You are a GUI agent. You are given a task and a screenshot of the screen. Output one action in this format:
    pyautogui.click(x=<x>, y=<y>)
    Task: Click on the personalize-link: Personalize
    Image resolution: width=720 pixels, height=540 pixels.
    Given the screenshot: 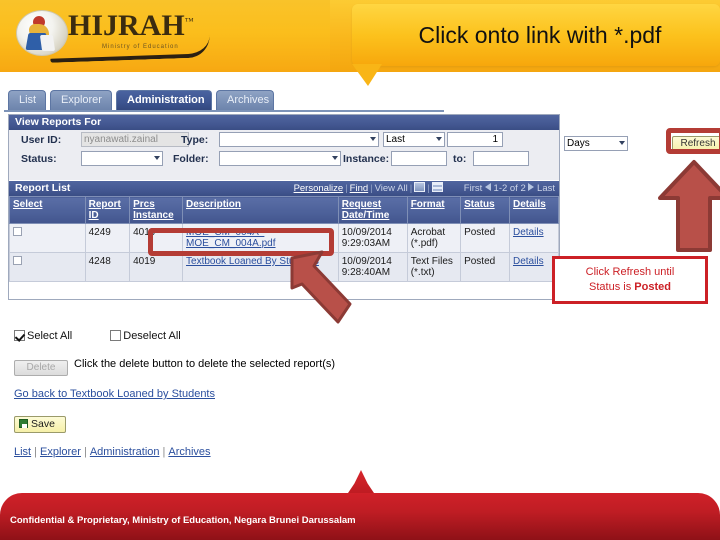 What is the action you would take?
    pyautogui.click(x=319, y=188)
    